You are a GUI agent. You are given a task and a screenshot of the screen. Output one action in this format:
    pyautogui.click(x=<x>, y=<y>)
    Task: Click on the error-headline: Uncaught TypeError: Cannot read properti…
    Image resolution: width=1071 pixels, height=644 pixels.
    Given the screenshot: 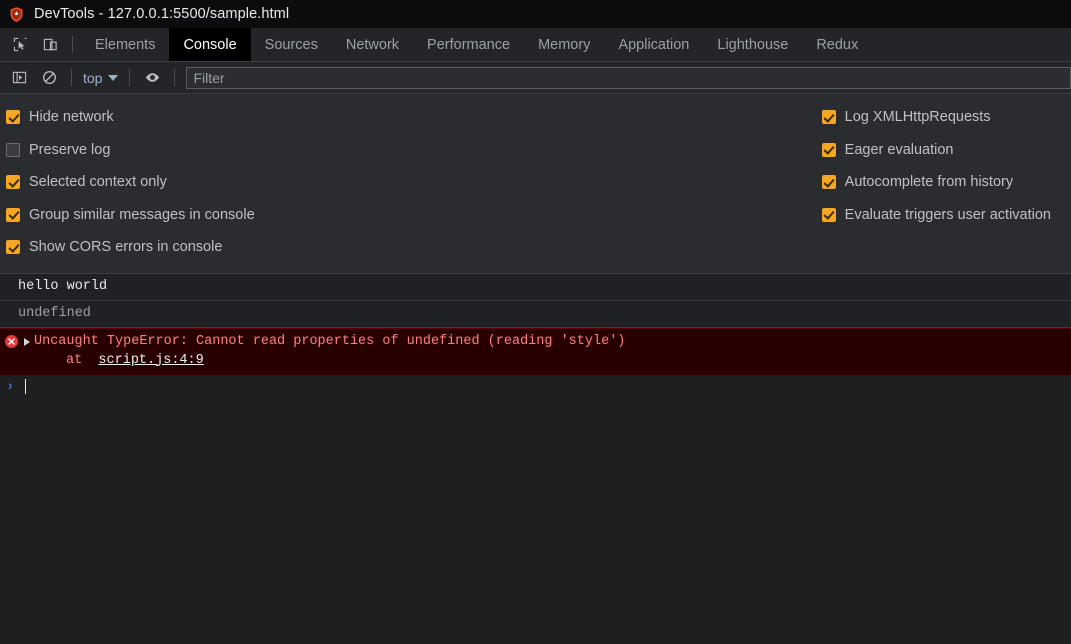 What is the action you would take?
    pyautogui.click(x=547, y=342)
    